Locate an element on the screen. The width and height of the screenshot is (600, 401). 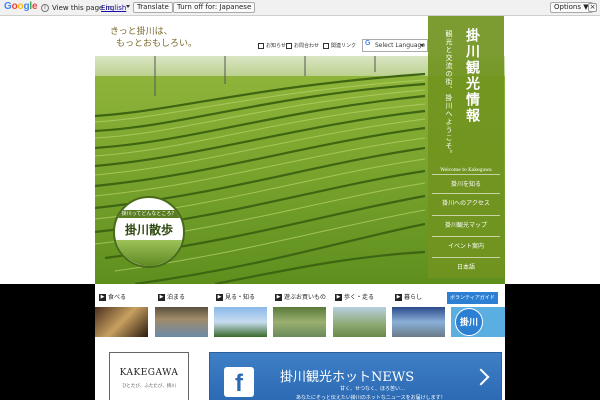
category-walk-run: ▶ 歩く・走る is located at coordinates (354, 298).